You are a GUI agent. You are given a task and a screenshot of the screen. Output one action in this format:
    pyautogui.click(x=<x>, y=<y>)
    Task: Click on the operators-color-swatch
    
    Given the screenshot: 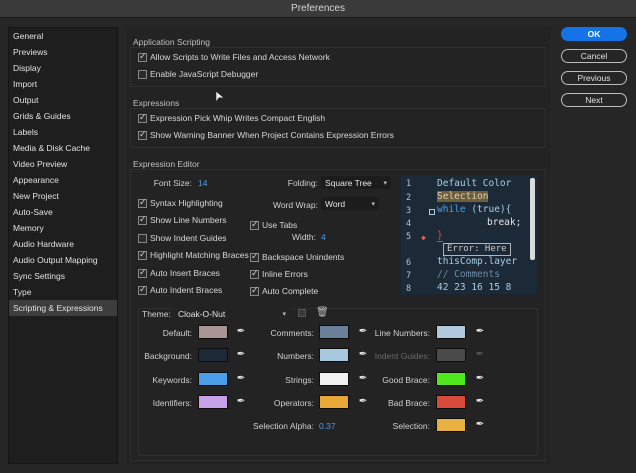 What is the action you would take?
    pyautogui.click(x=334, y=402)
    